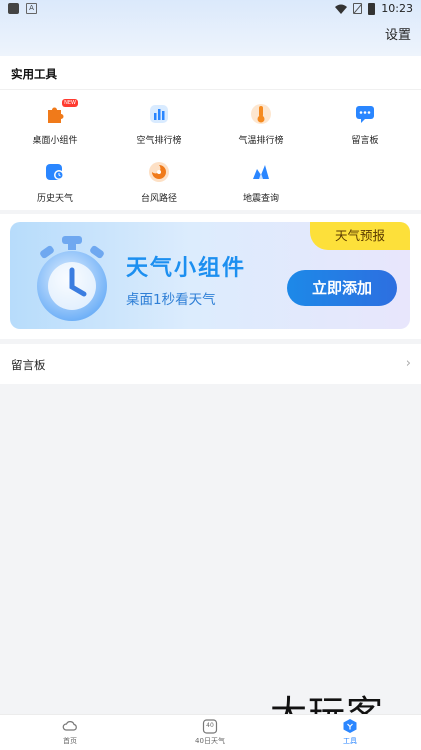 The image size is (421, 750). What do you see at coordinates (397, 8) in the screenshot?
I see `status-time: 10:23` at bounding box center [397, 8].